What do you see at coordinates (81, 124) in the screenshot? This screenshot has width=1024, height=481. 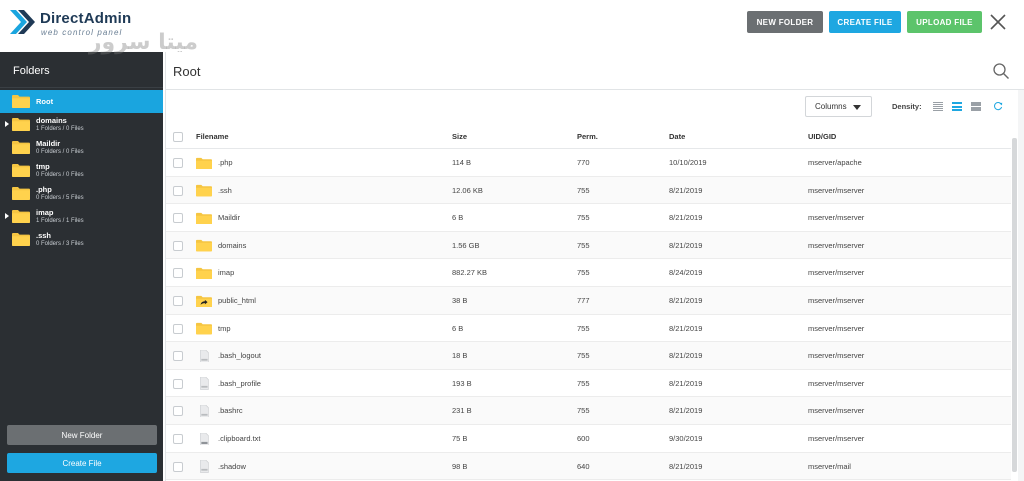 I see `sidebar-item-domains: domains 1 Folders / 0 Files` at bounding box center [81, 124].